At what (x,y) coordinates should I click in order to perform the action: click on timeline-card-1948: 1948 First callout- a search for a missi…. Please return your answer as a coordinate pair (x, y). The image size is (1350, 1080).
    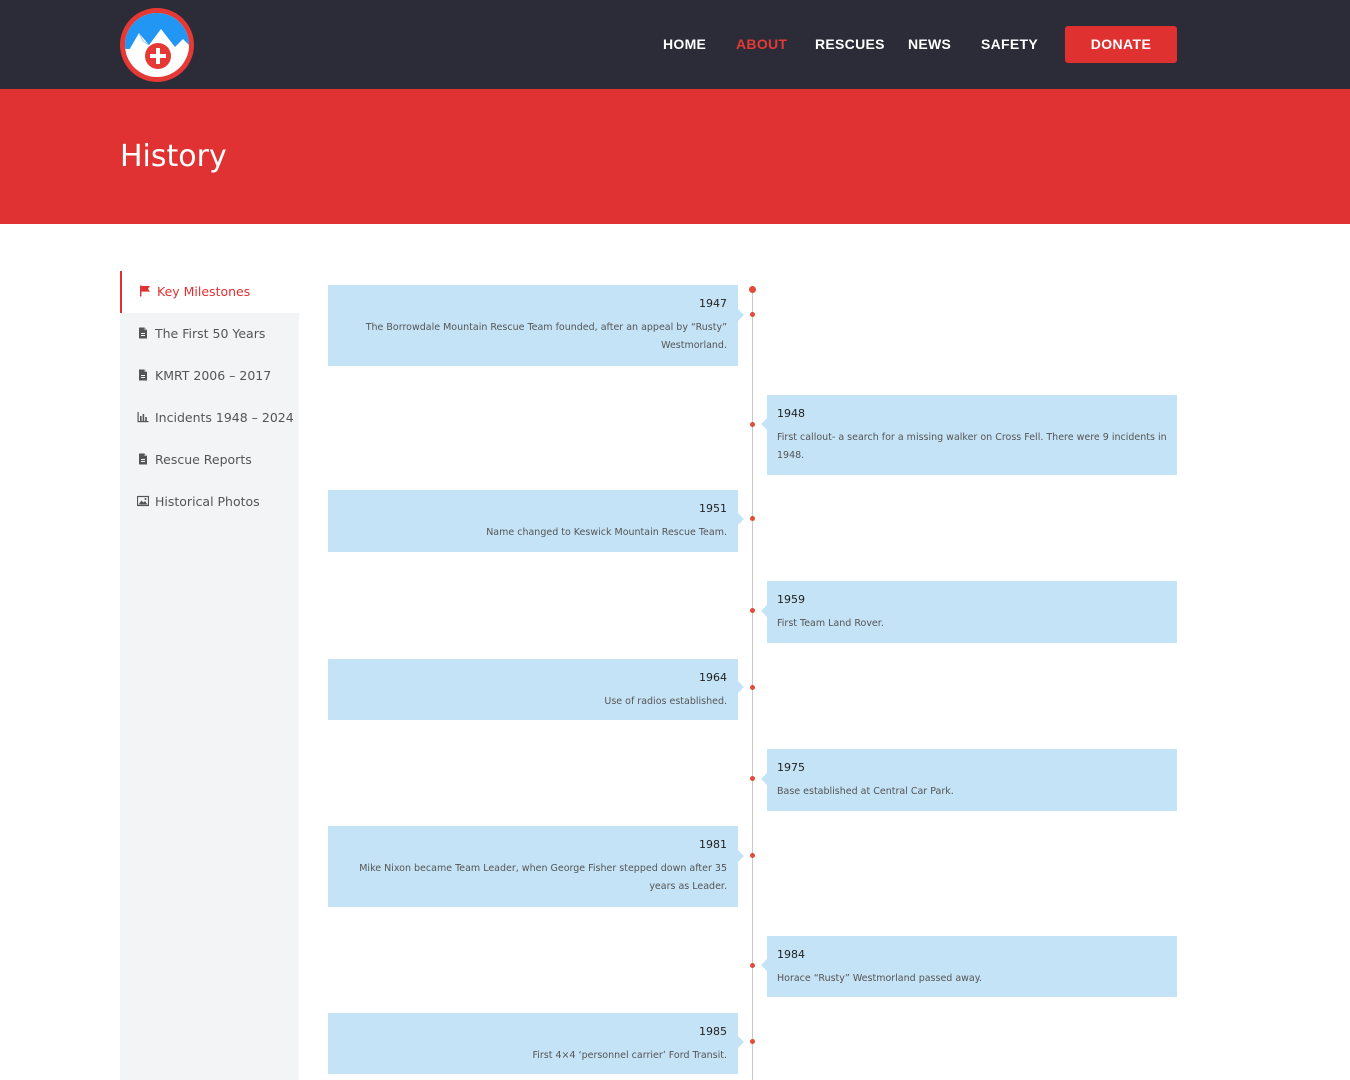
    Looking at the image, I should click on (969, 435).